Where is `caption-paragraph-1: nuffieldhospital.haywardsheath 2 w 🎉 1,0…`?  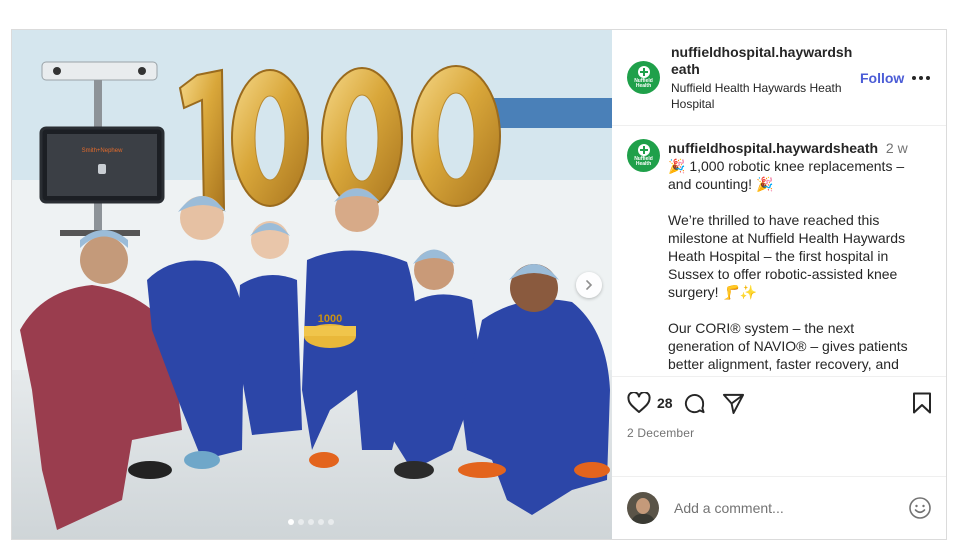 caption-paragraph-1: nuffieldhospital.haywardsheath 2 w 🎉 1,0… is located at coordinates (793, 166).